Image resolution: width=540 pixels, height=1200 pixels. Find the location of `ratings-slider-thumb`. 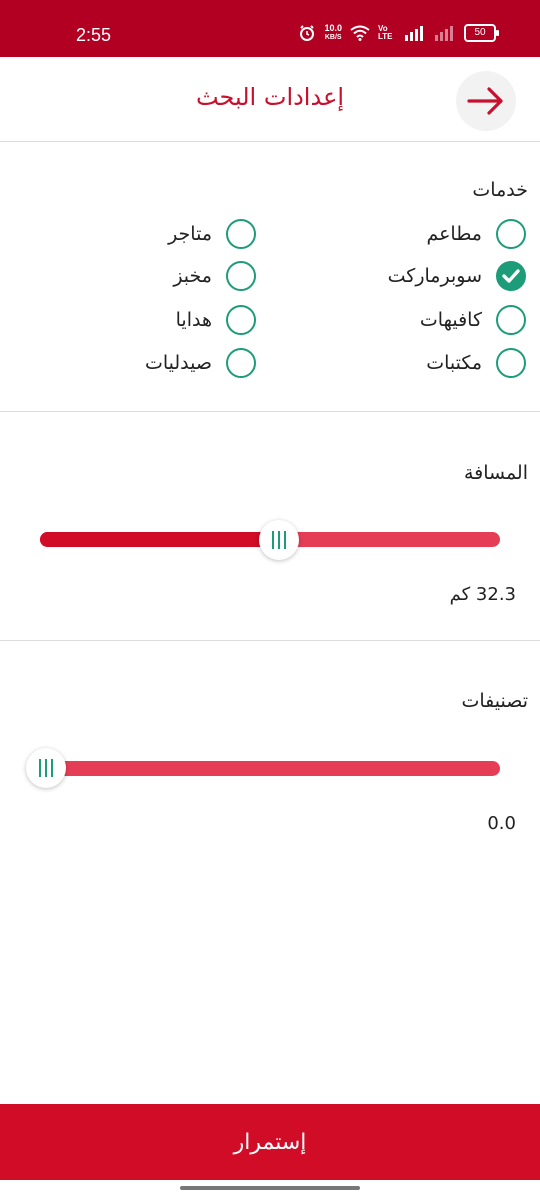

ratings-slider-thumb is located at coordinates (46, 768).